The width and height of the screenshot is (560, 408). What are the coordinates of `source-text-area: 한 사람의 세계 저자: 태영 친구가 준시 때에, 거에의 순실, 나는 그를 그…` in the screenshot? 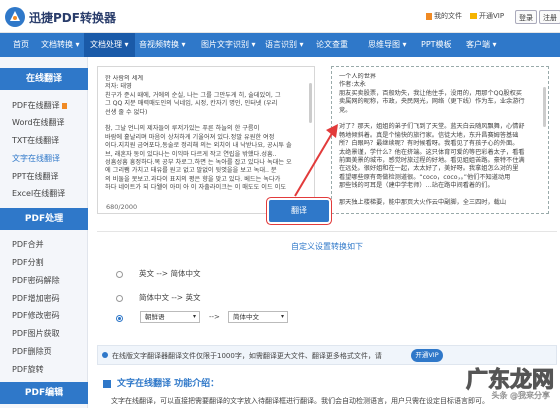 It's located at (206, 140).